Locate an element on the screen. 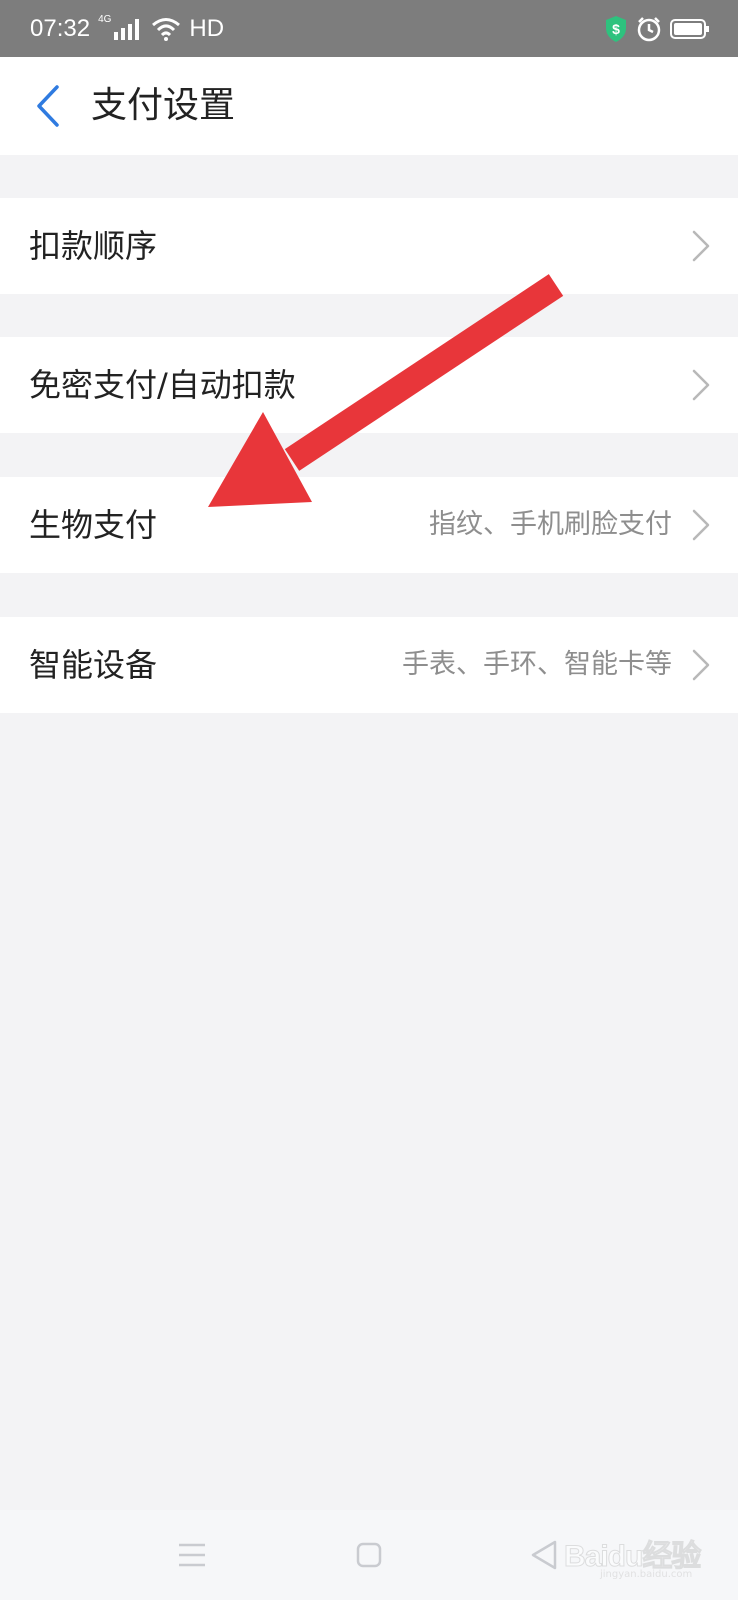  home-button is located at coordinates (369, 1555).